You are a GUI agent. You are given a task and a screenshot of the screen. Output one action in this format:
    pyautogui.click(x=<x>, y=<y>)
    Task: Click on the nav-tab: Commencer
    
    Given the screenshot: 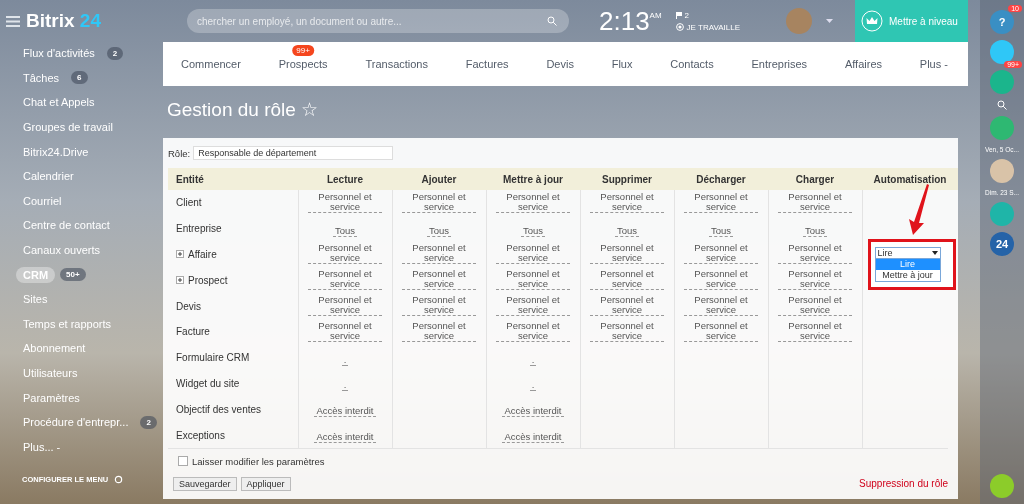 What is the action you would take?
    pyautogui.click(x=211, y=64)
    